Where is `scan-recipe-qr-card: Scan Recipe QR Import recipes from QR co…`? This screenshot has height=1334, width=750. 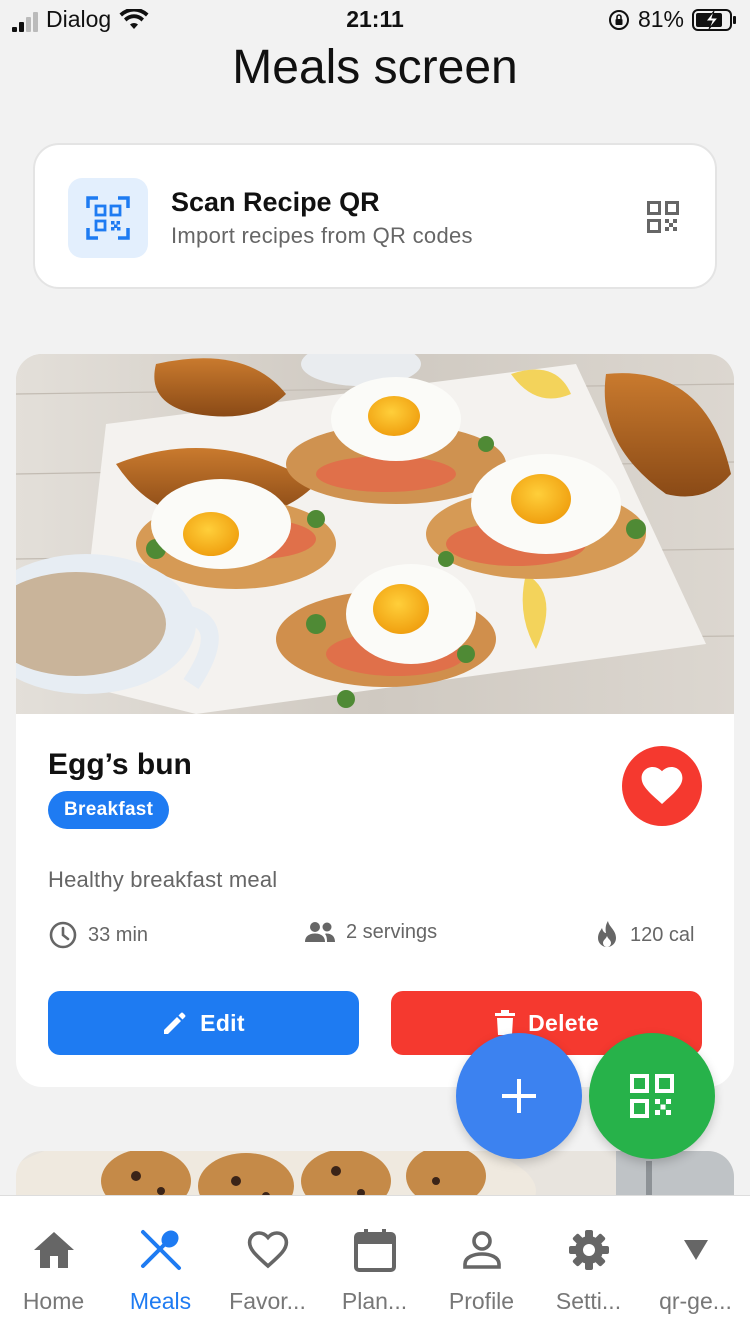
scan-recipe-qr-card: Scan Recipe QR Import recipes from QR co… is located at coordinates (375, 216).